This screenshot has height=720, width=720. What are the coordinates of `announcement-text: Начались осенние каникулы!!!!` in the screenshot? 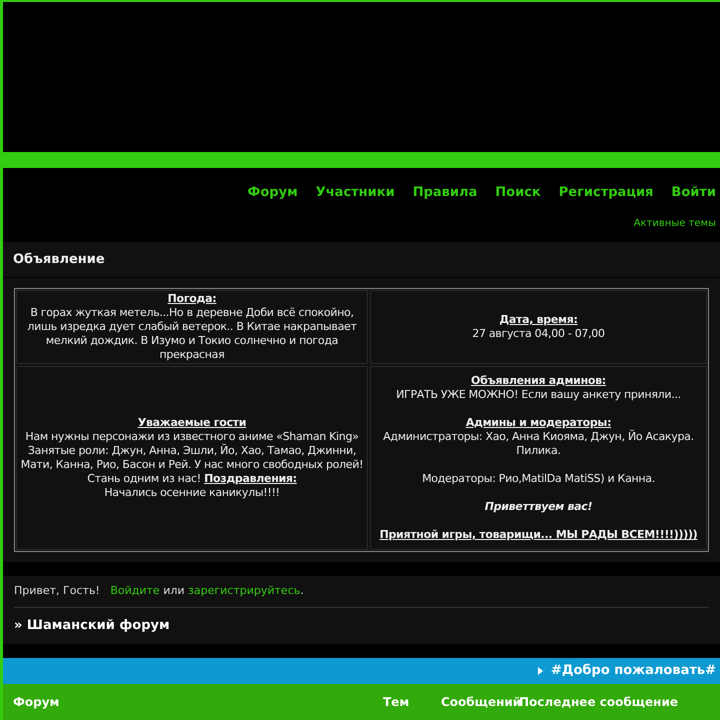 It's located at (192, 493).